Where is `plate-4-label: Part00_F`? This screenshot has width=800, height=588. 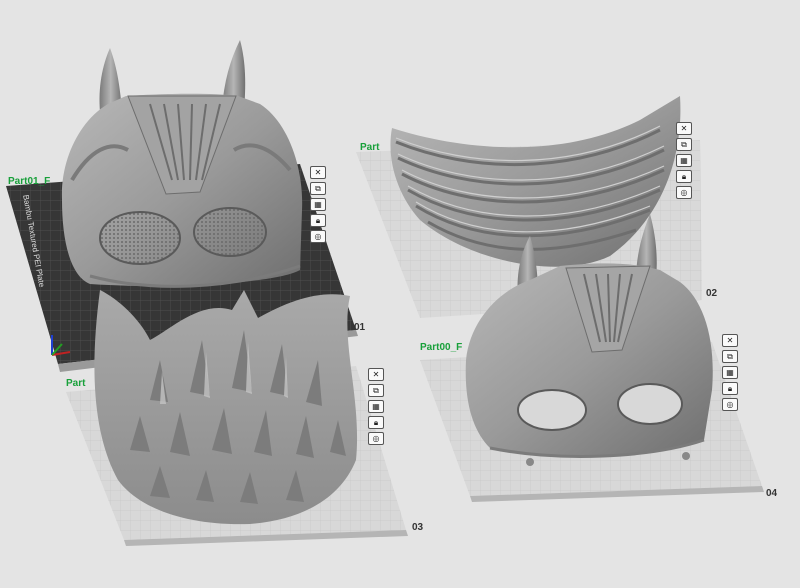
plate-4-label: Part00_F is located at coordinates (441, 347).